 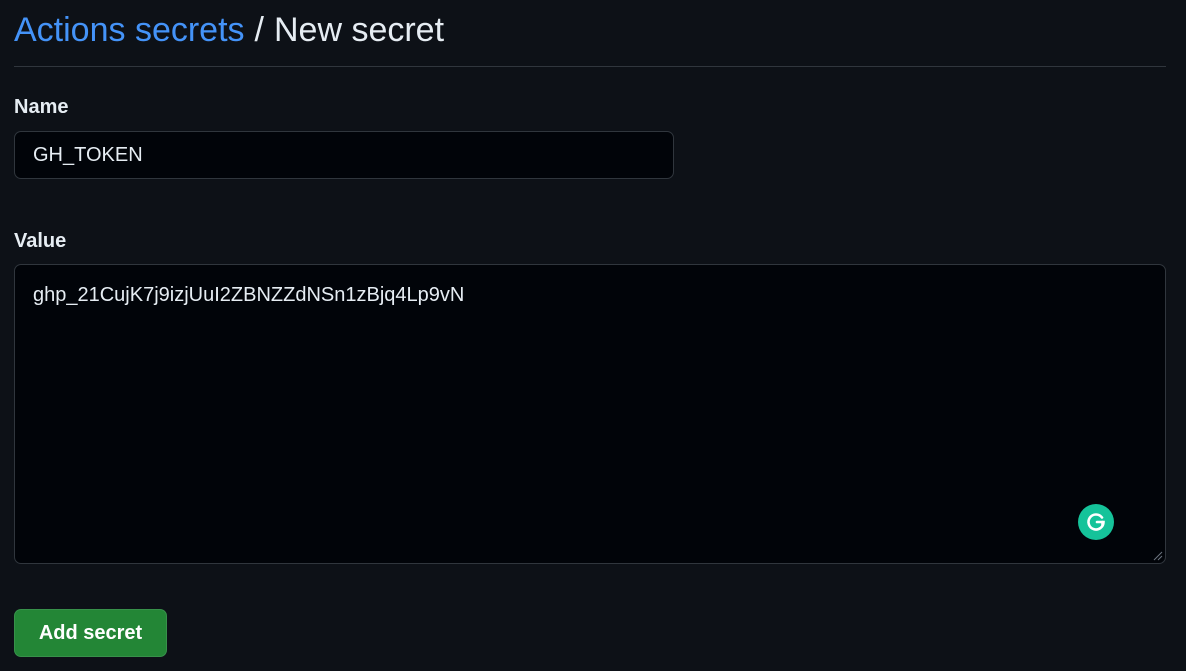 I want to click on name-input, so click(x=344, y=155).